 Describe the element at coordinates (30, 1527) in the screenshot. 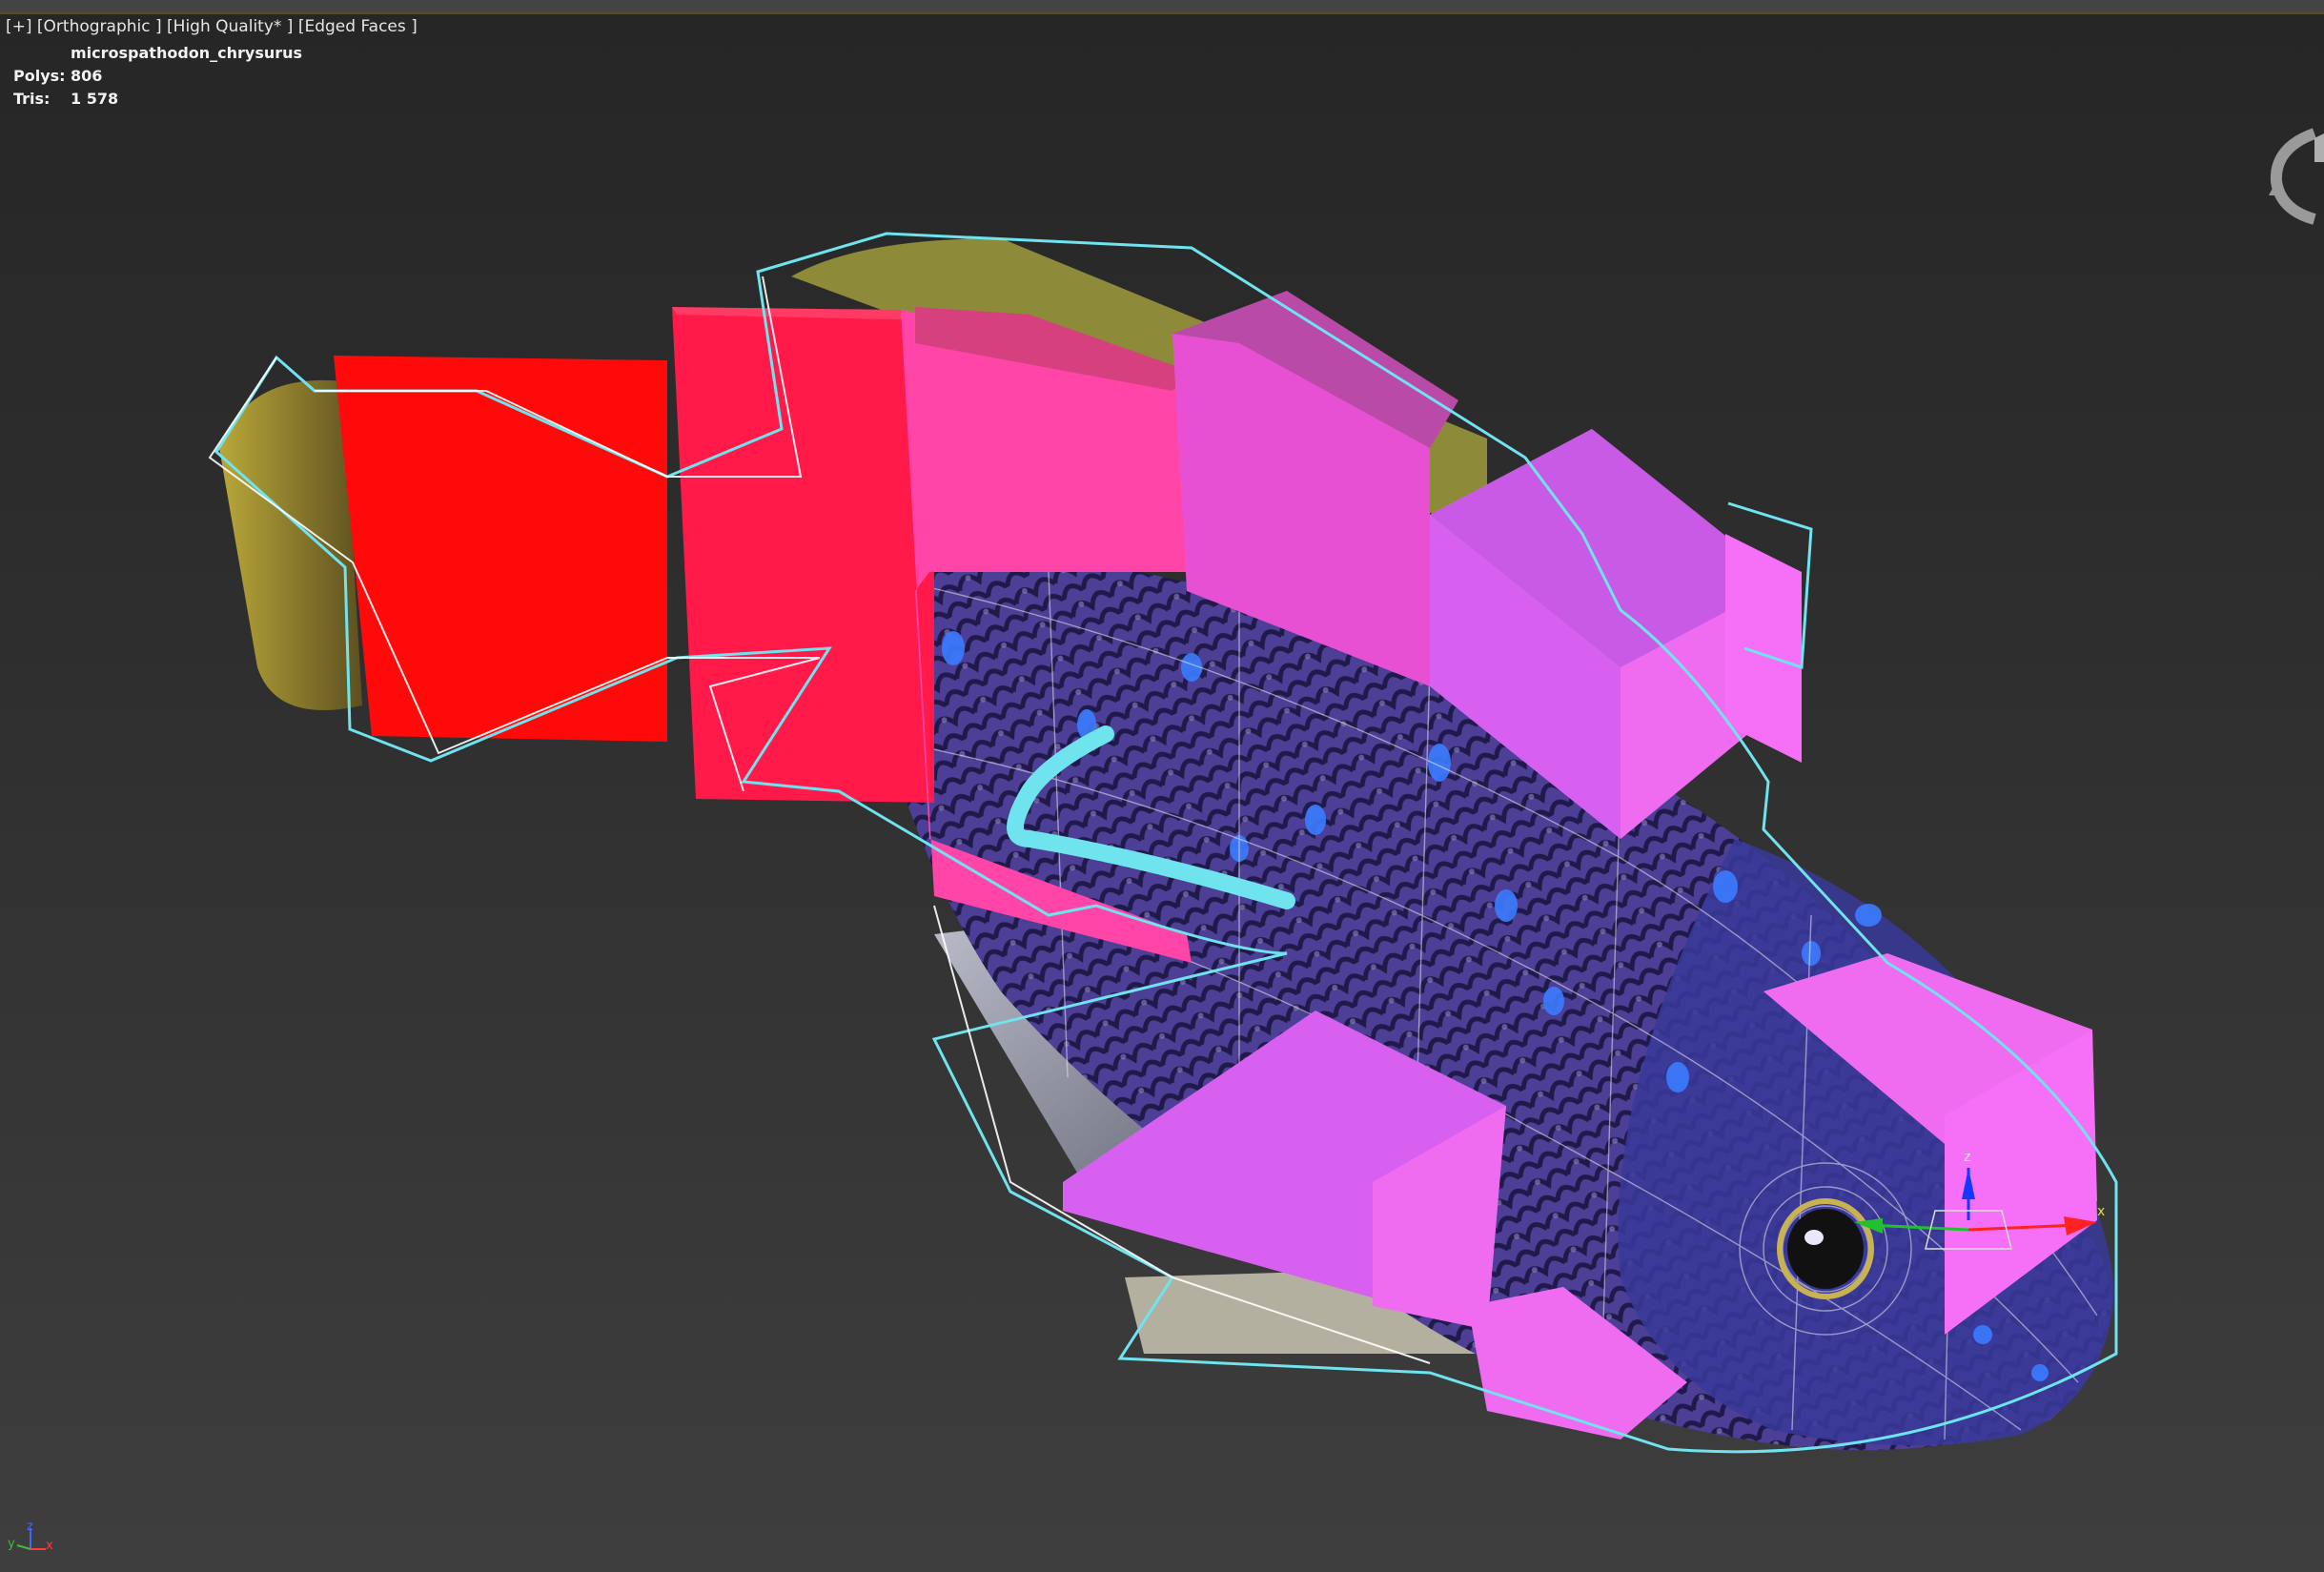

I see `axis-z-label: z` at that location.